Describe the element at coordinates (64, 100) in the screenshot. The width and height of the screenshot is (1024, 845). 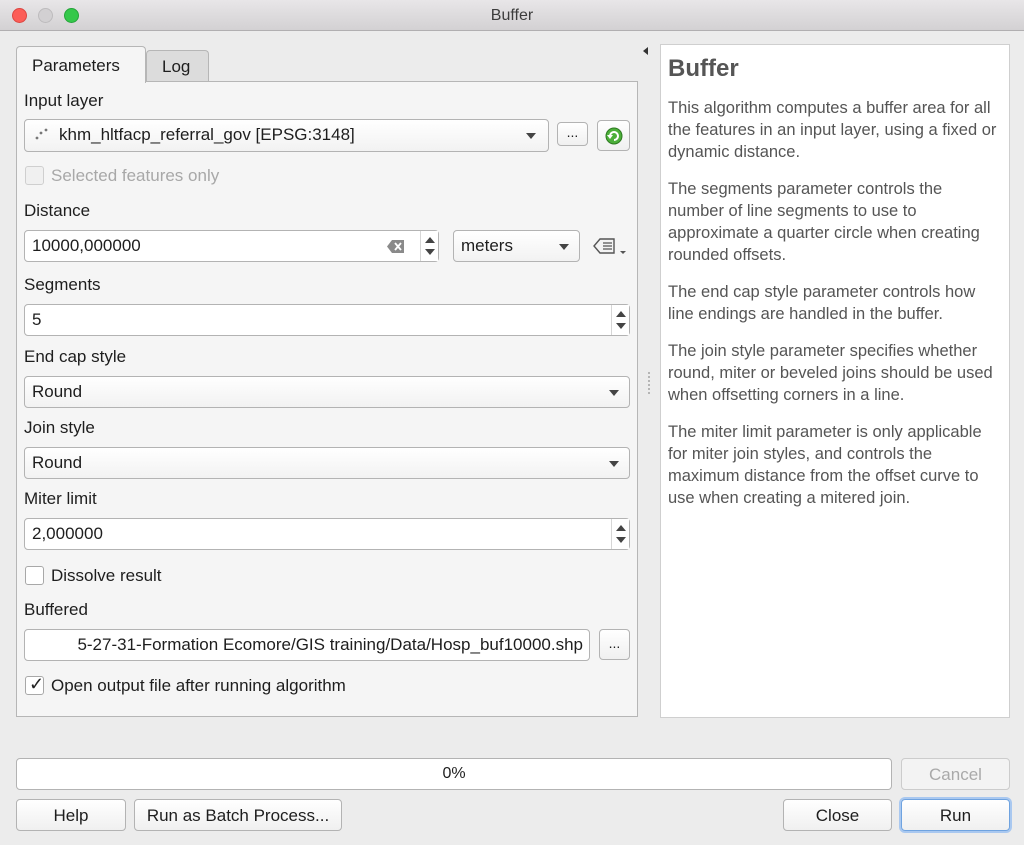
I see `input-layer-label: Input layer` at that location.